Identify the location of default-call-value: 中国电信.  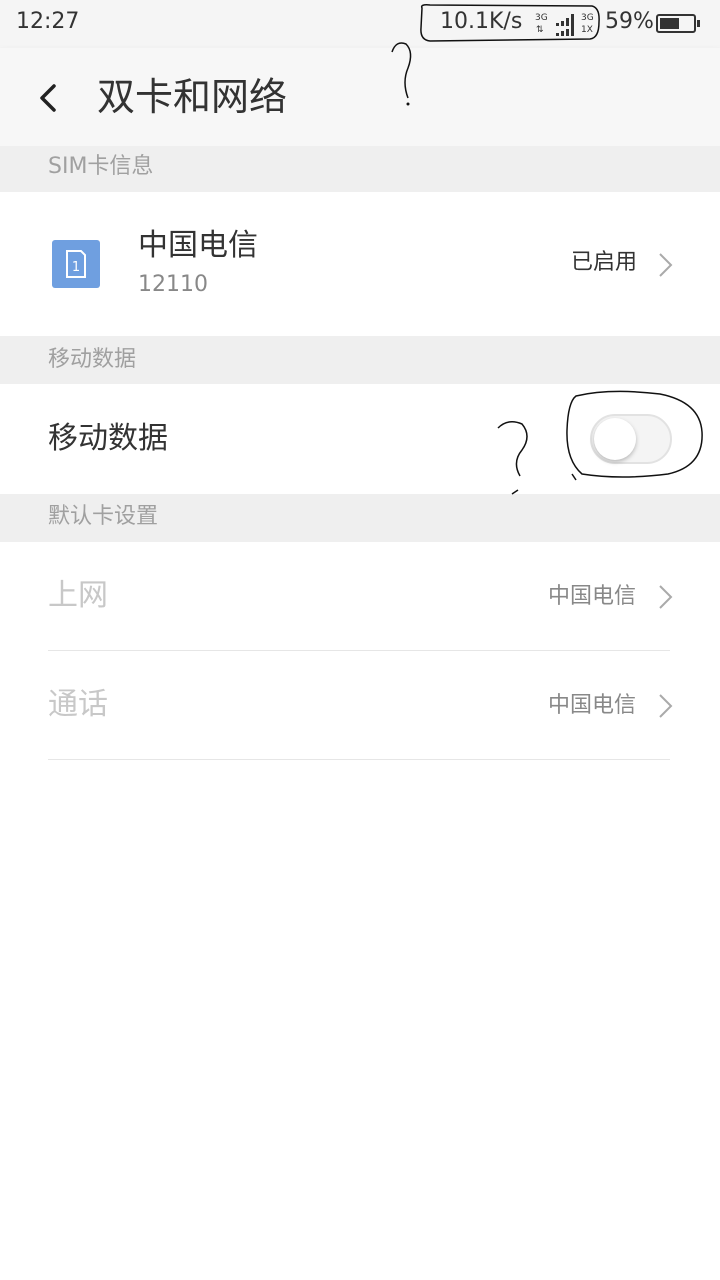
(592, 705).